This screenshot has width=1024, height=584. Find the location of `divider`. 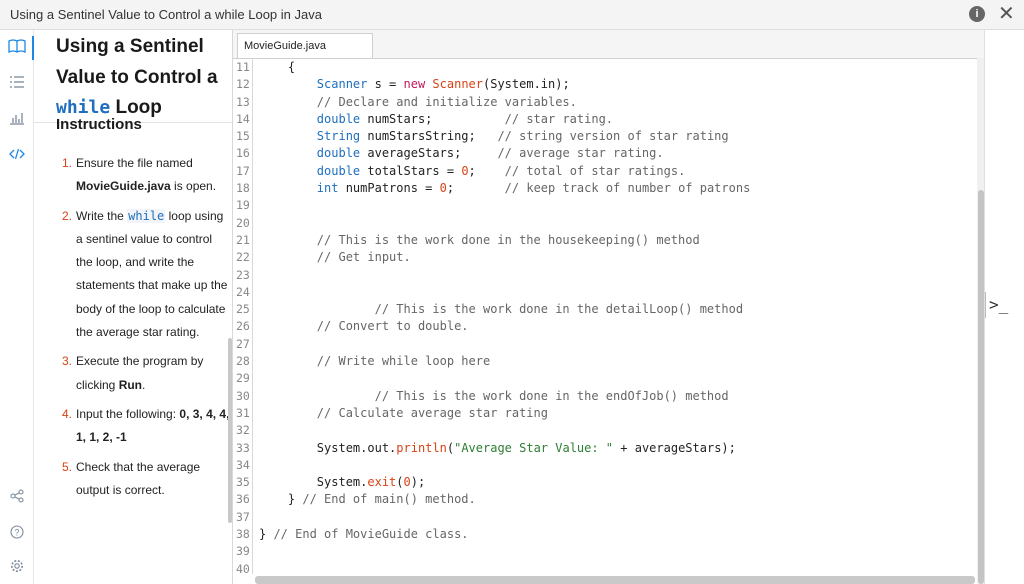

divider is located at coordinates (985, 305).